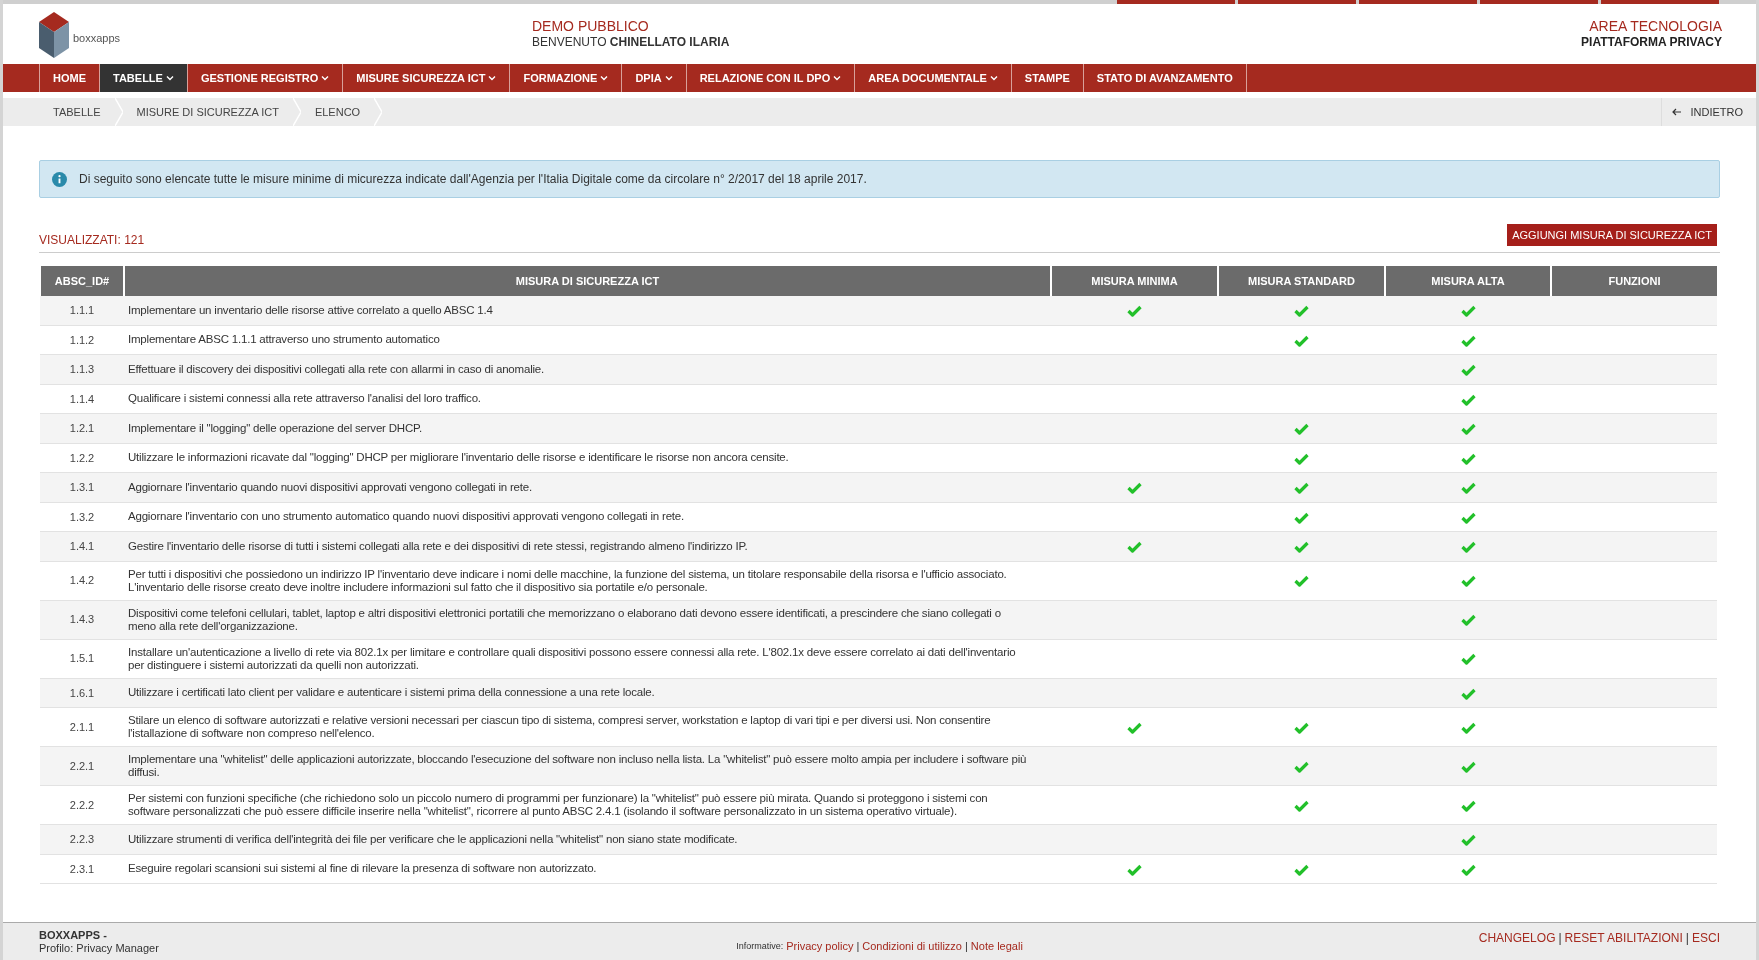 This screenshot has width=1759, height=960. Describe the element at coordinates (587, 458) in the screenshot. I see `table-cell: Utilizzare le informazioni ricavate dal "logging" DHCP per migliorare l'inventario delle risorse e identificare le risorse non ancora censite.` at that location.